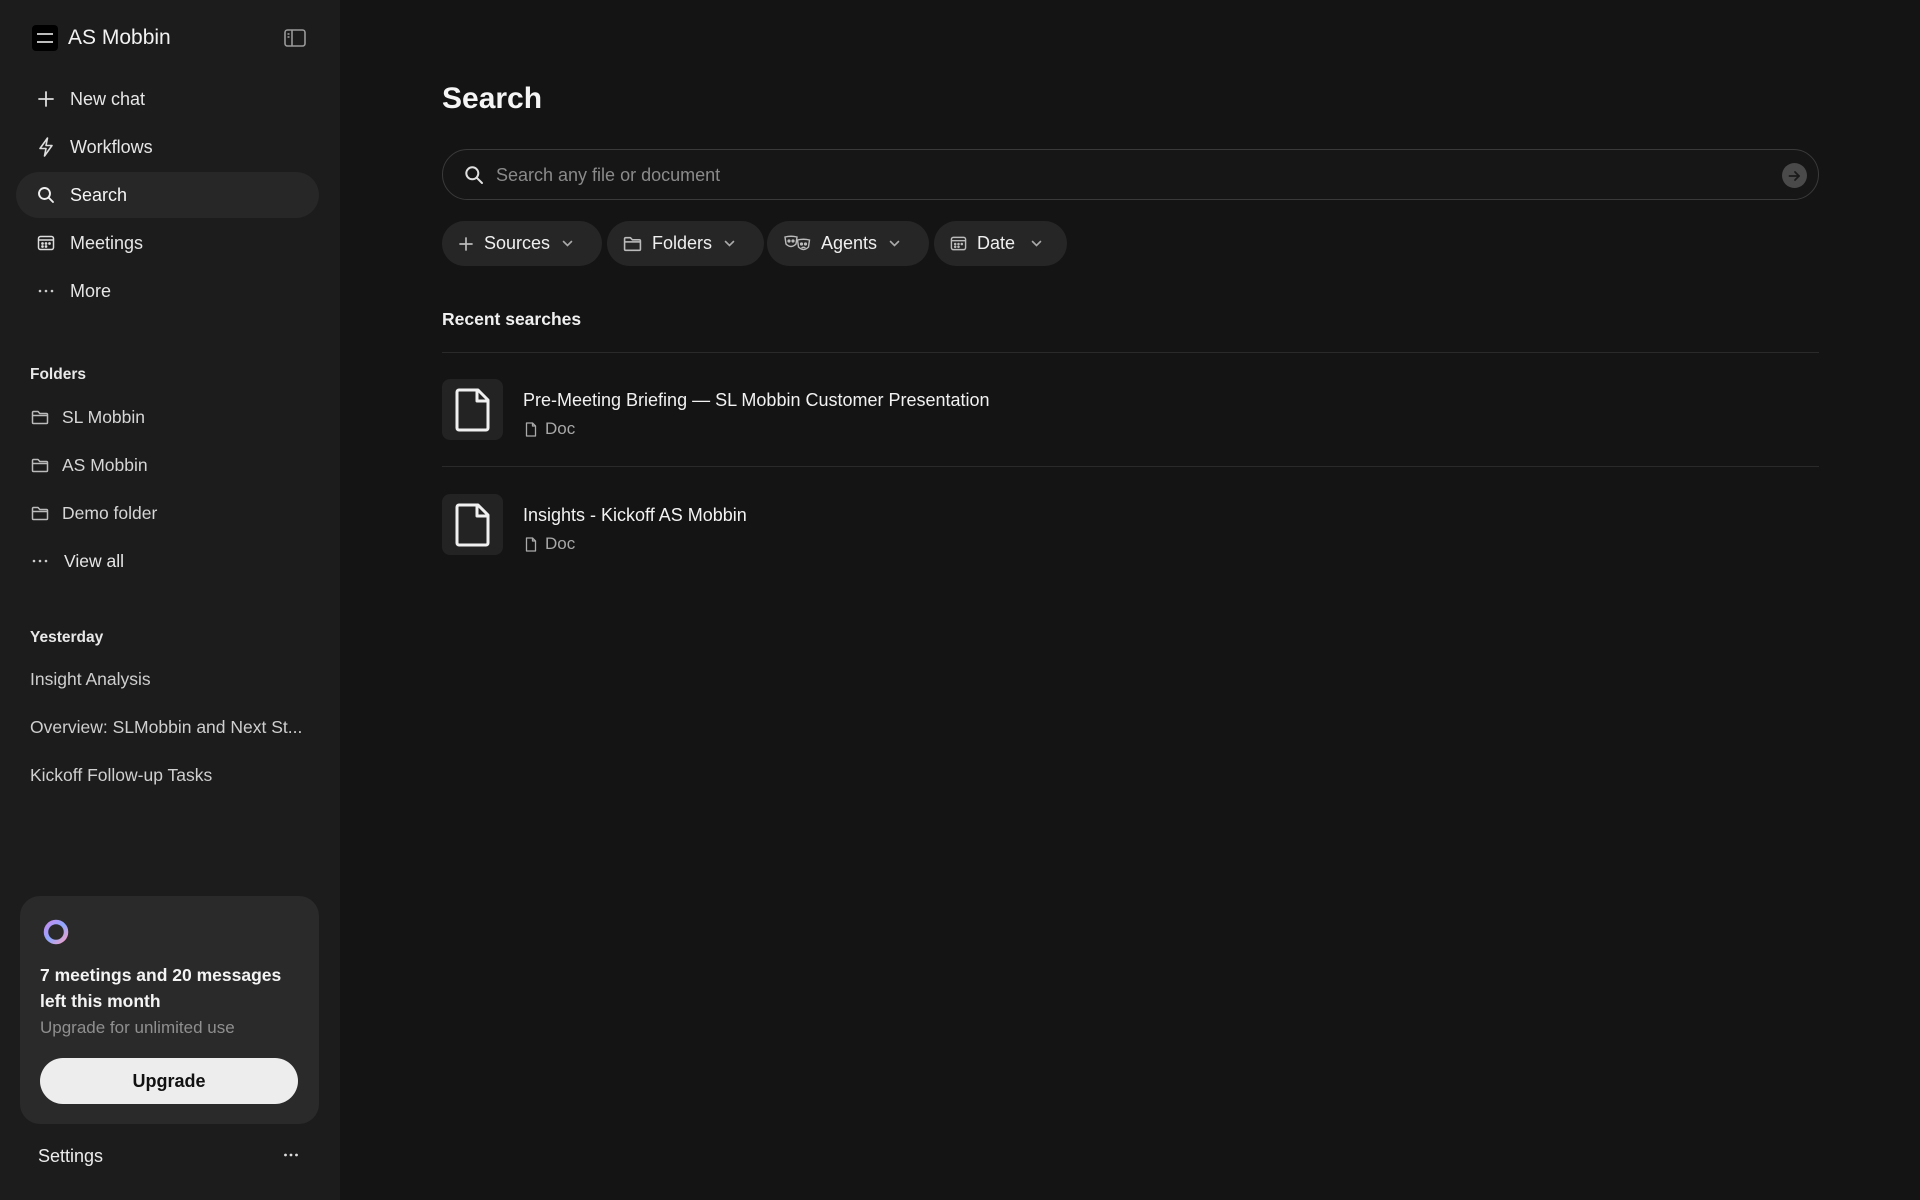  I want to click on folder-item-as-mobbin: AS Mobbin, so click(89, 465).